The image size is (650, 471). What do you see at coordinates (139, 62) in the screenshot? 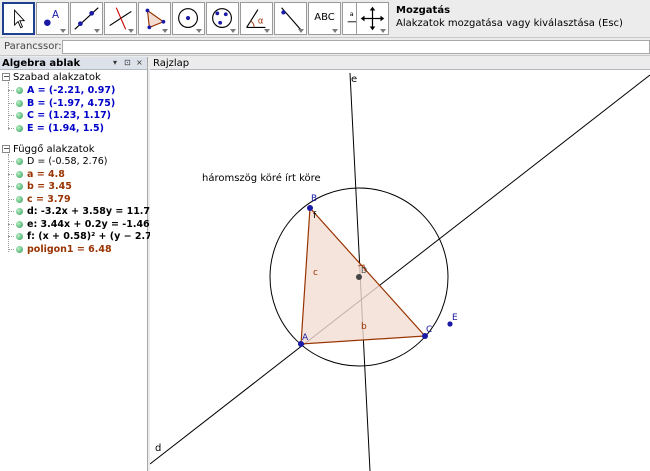
I see `close-icon: ×` at bounding box center [139, 62].